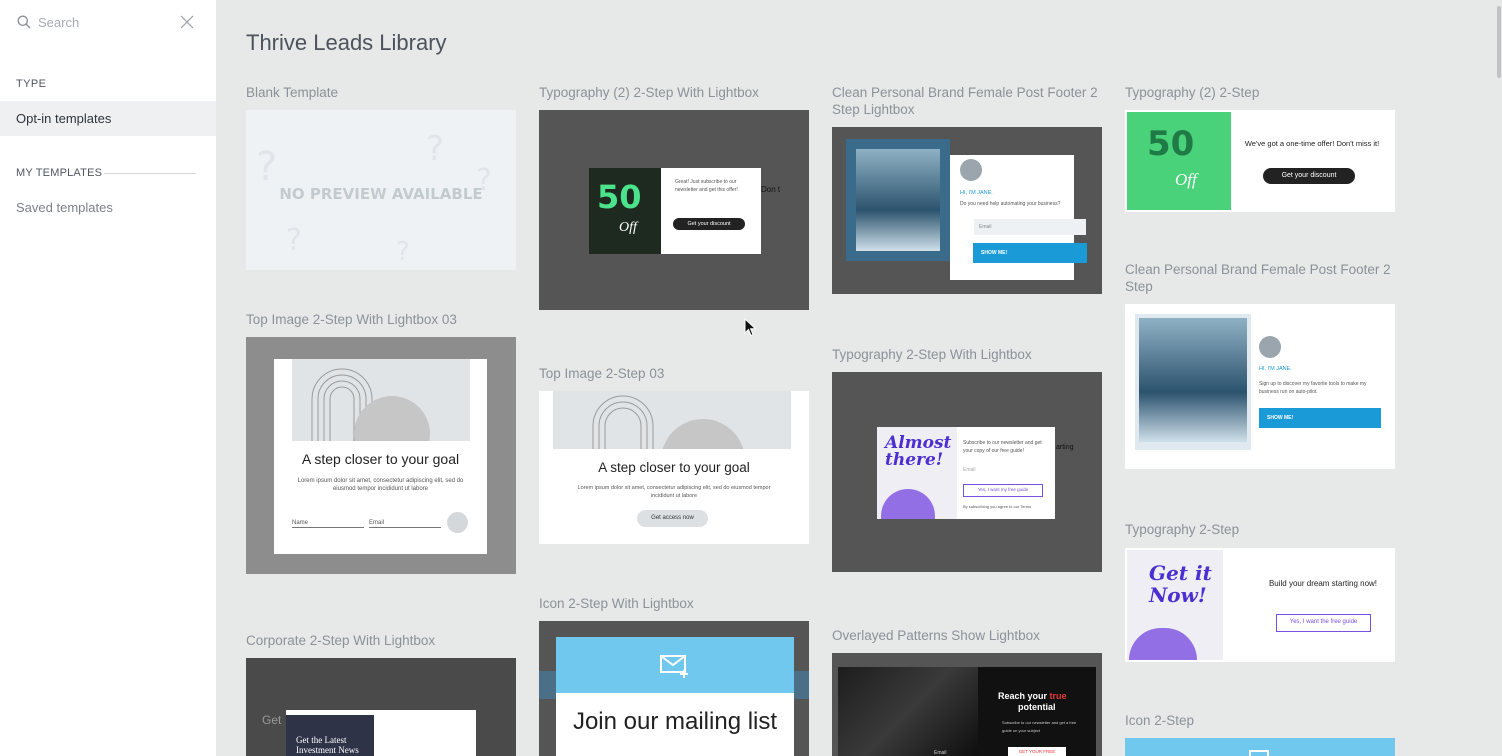 The width and height of the screenshot is (1502, 756). What do you see at coordinates (381, 92) in the screenshot?
I see `template-title: Blank Template` at bounding box center [381, 92].